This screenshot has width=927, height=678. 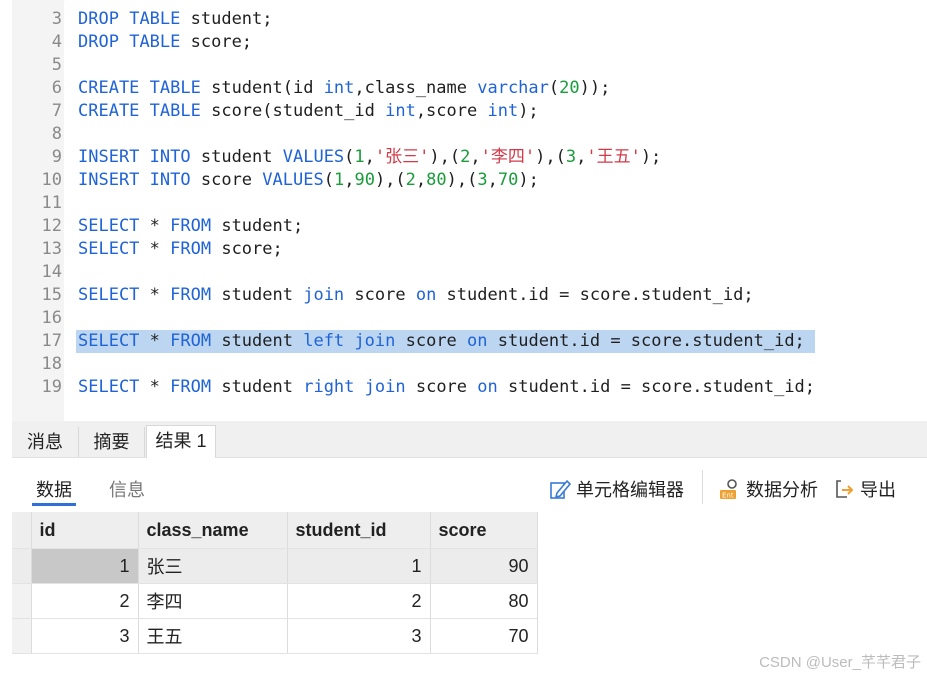 I want to click on code-token: DROP, so click(x=98, y=42).